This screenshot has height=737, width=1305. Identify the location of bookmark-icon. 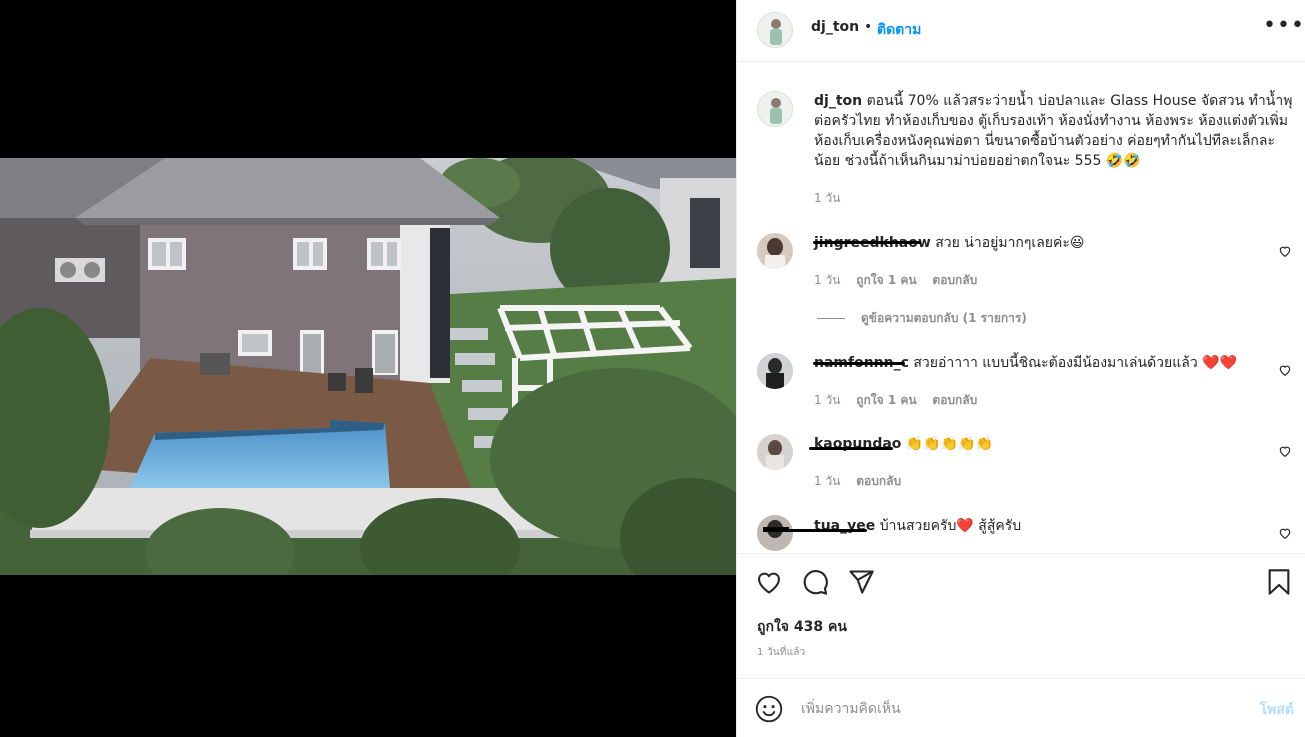
(1279, 582).